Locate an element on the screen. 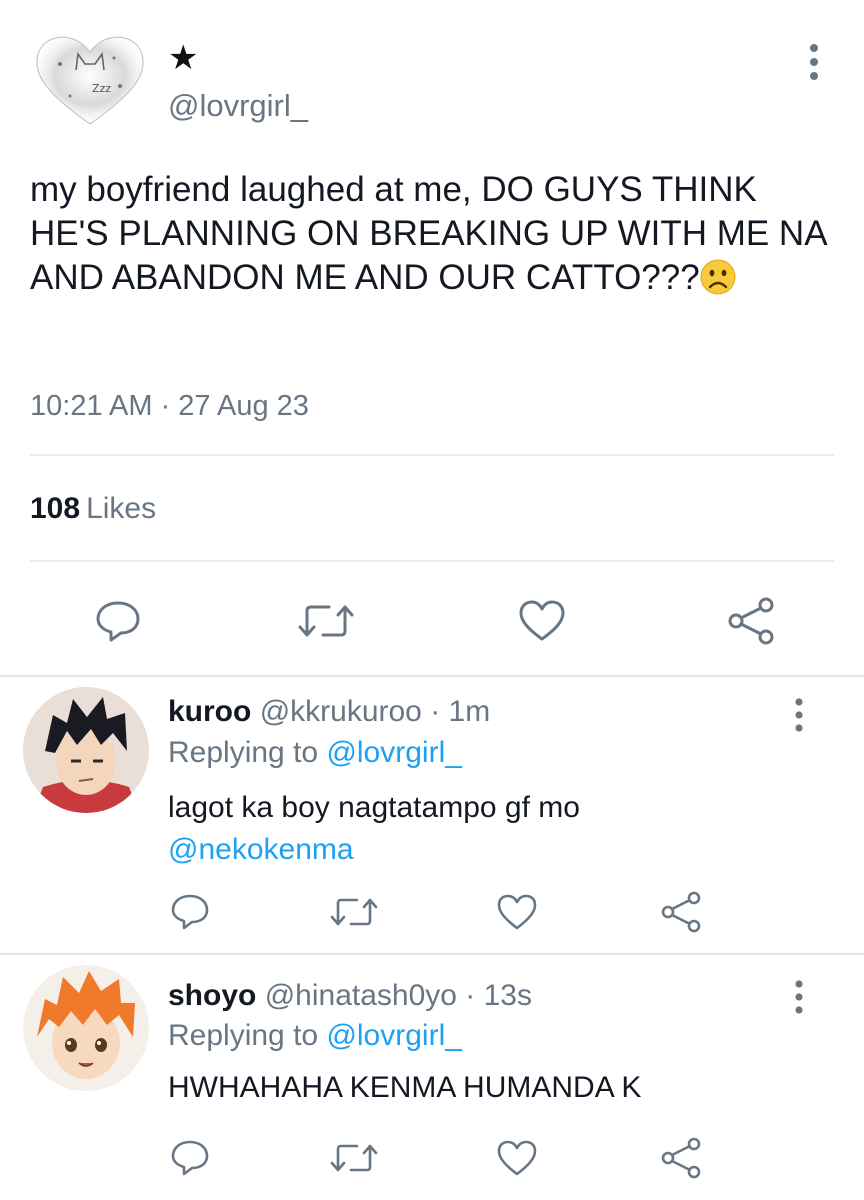 The width and height of the screenshot is (864, 1200). reply-header: shoyo @hinatash0yo · 13s is located at coordinates (350, 996).